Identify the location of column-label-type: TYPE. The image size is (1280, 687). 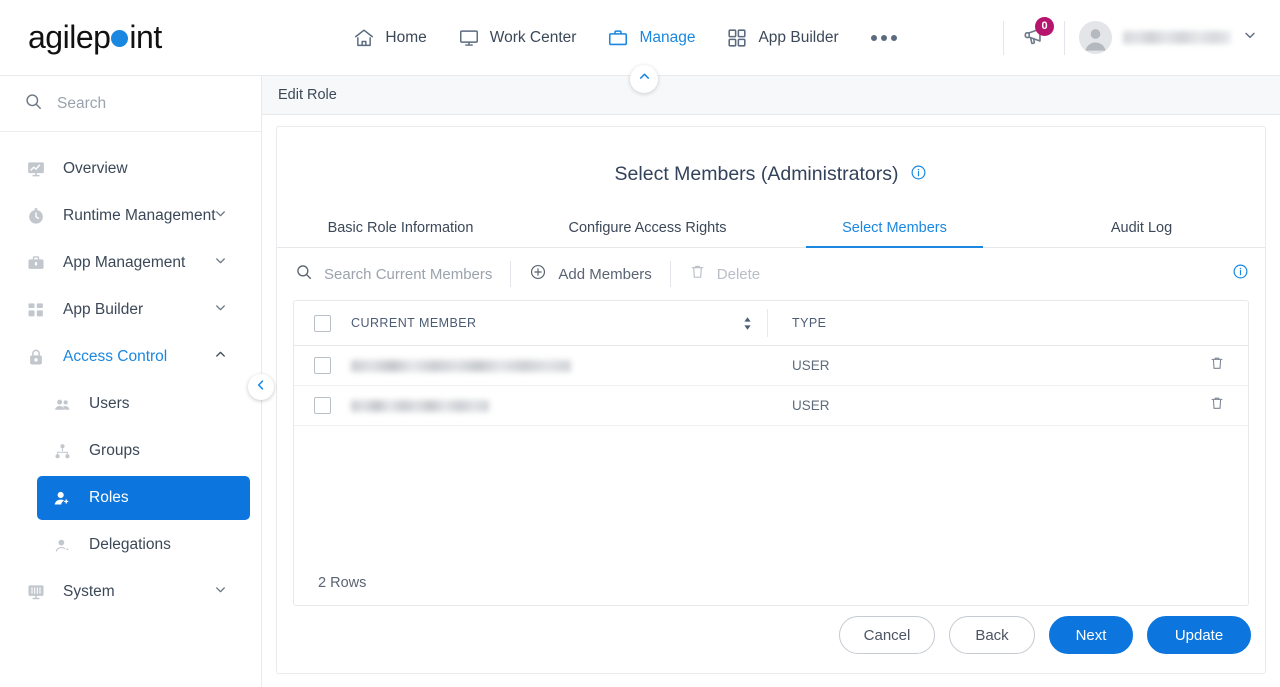
(809, 323).